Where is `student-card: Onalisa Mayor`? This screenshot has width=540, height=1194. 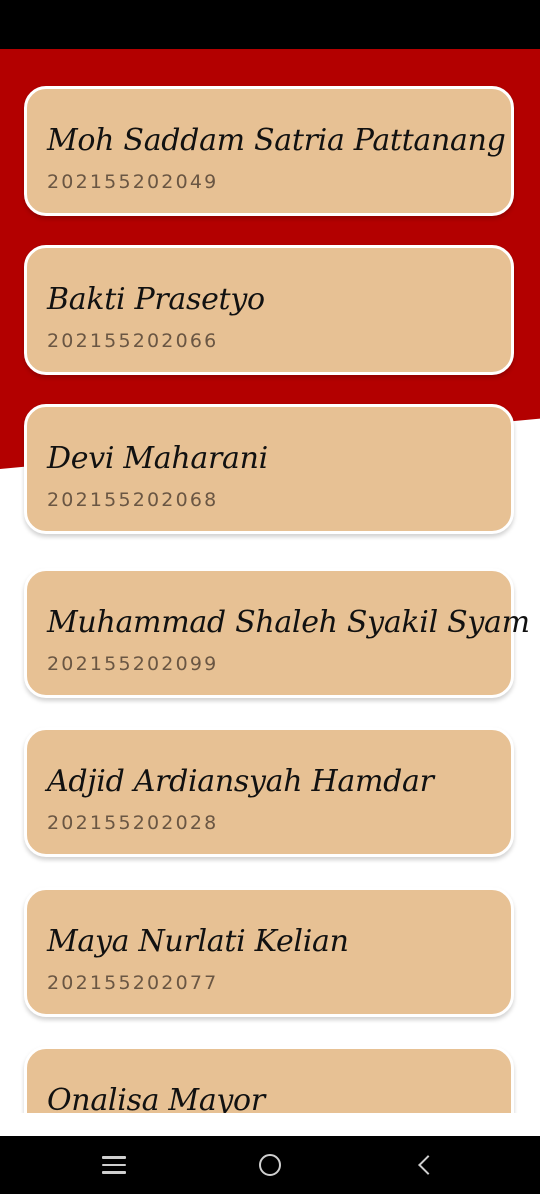 student-card: Onalisa Mayor is located at coordinates (269, 1079).